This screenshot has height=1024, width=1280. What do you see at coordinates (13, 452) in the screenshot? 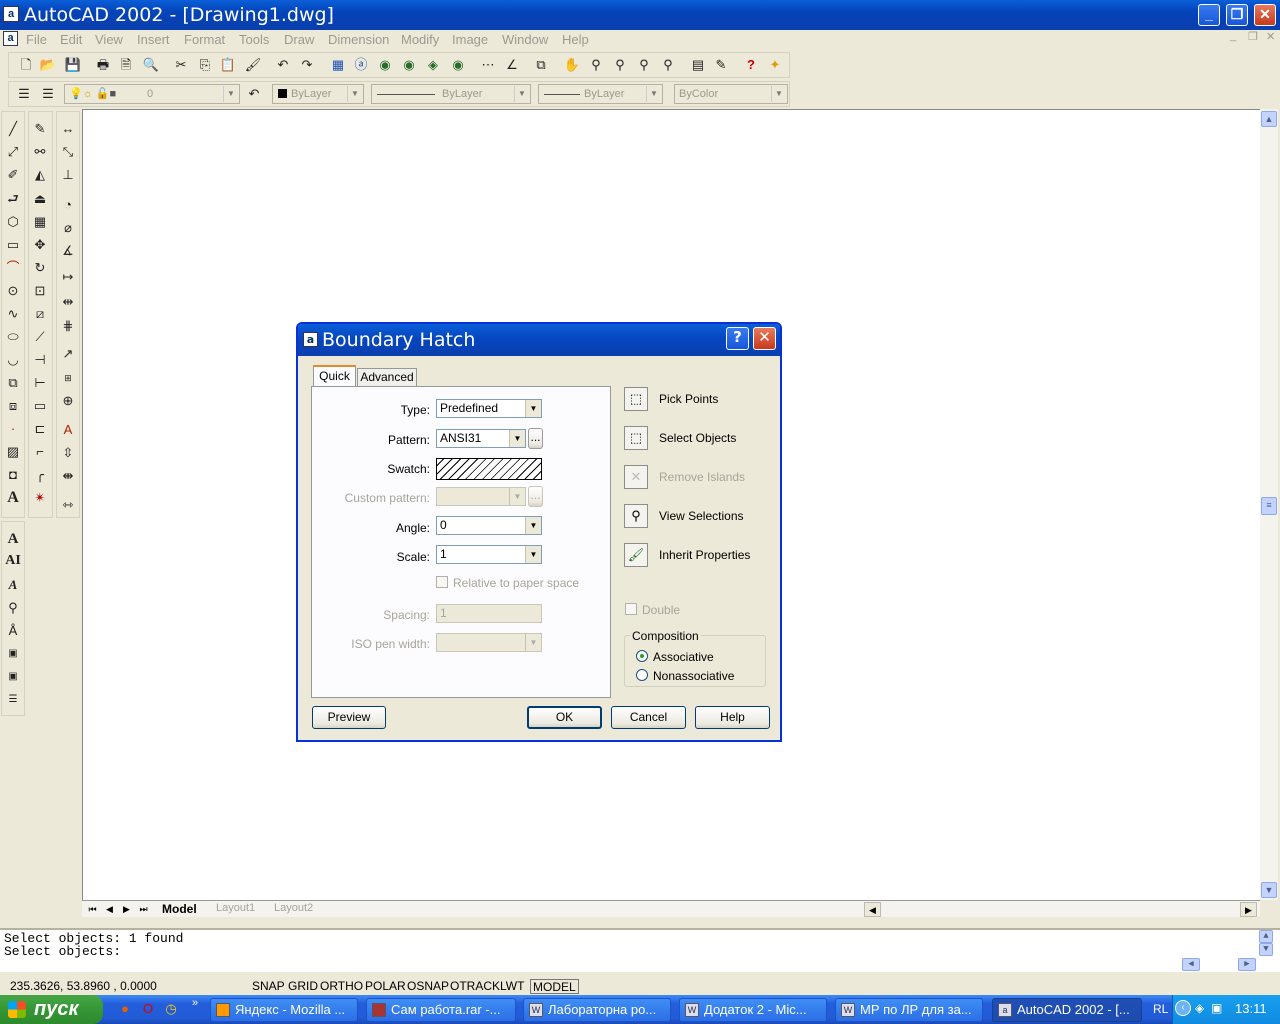
I see `hatch-icon: ▨` at bounding box center [13, 452].